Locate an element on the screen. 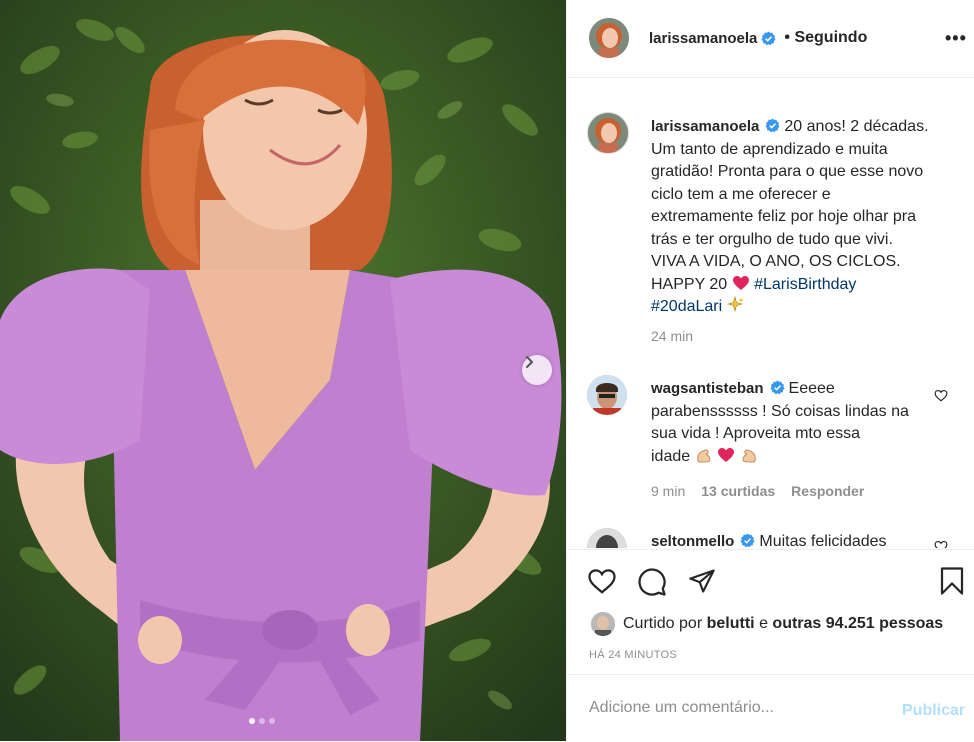 The width and height of the screenshot is (974, 742). comment-meta: 9 min 13 curtidas Responder is located at coordinates (757, 491).